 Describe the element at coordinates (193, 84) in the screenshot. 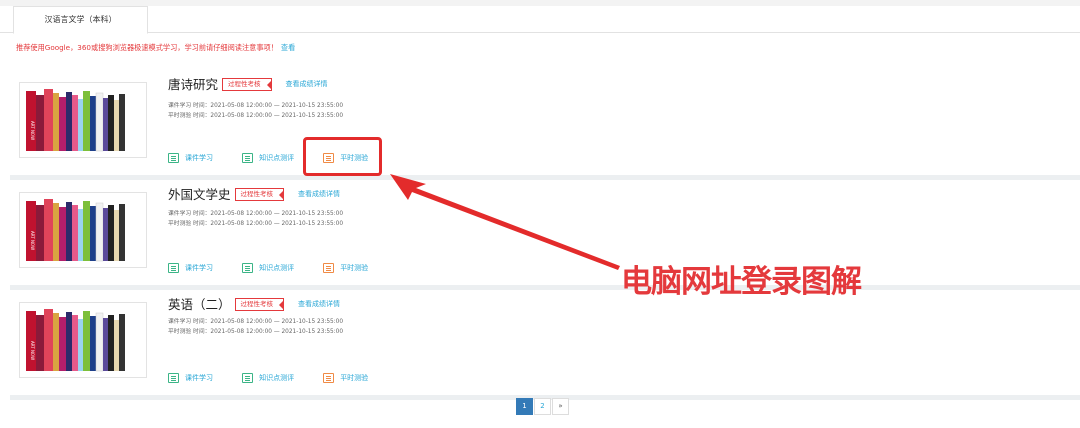

I see `course-title: 唐诗研究` at that location.